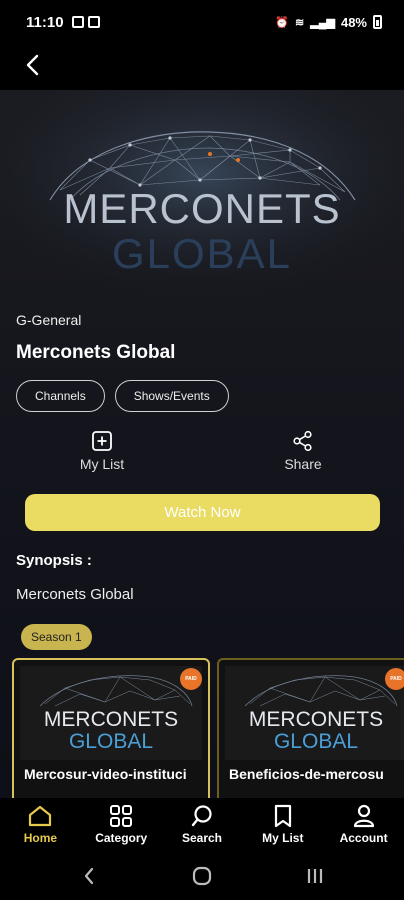 Image resolution: width=404 pixels, height=900 pixels. What do you see at coordinates (102, 441) in the screenshot?
I see `plus-square-icon` at bounding box center [102, 441].